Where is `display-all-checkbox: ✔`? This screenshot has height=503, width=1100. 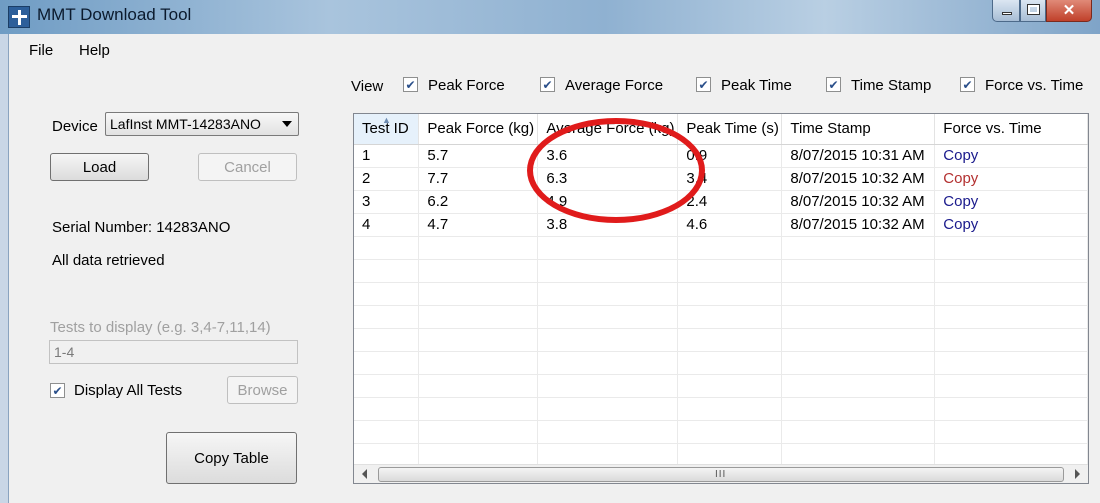 display-all-checkbox: ✔ is located at coordinates (57, 390).